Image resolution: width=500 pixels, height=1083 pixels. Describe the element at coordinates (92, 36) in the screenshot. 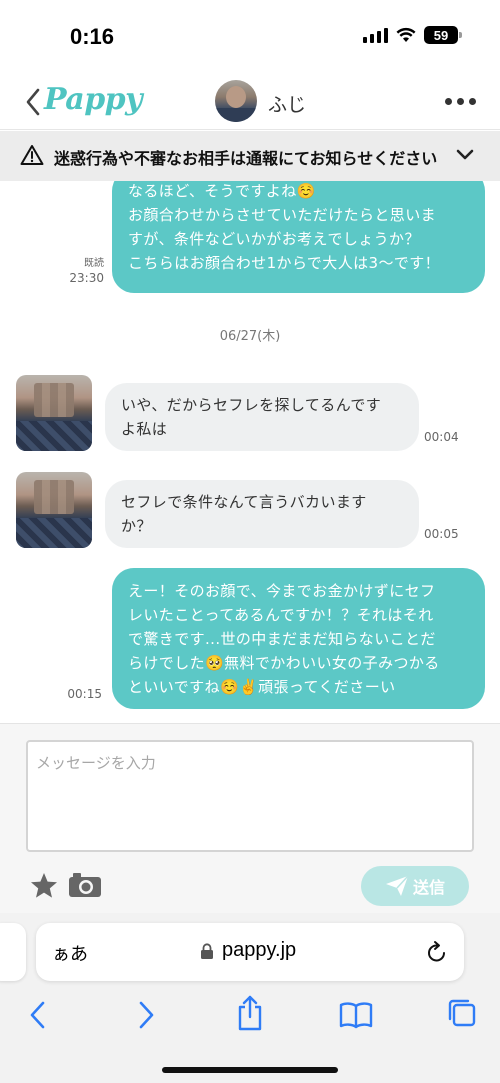

I see `status-time: 0:16` at that location.